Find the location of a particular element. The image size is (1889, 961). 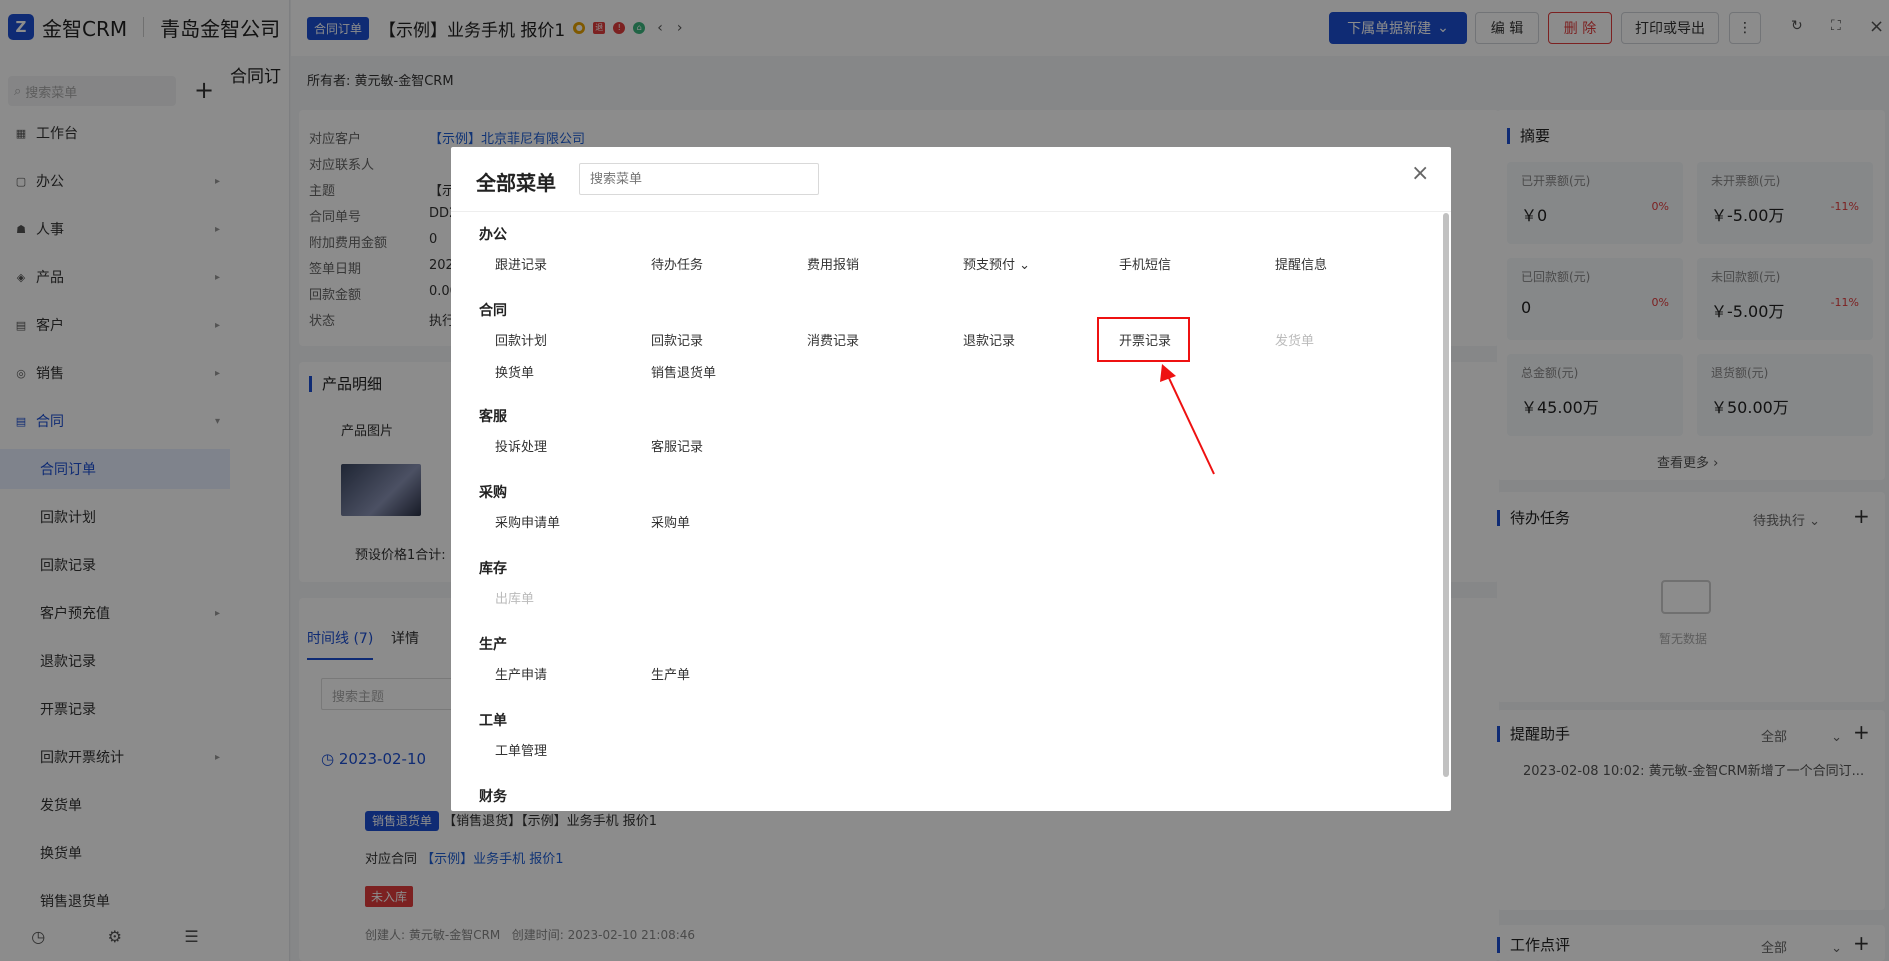

modal-title: 全部菜单 is located at coordinates (516, 183).